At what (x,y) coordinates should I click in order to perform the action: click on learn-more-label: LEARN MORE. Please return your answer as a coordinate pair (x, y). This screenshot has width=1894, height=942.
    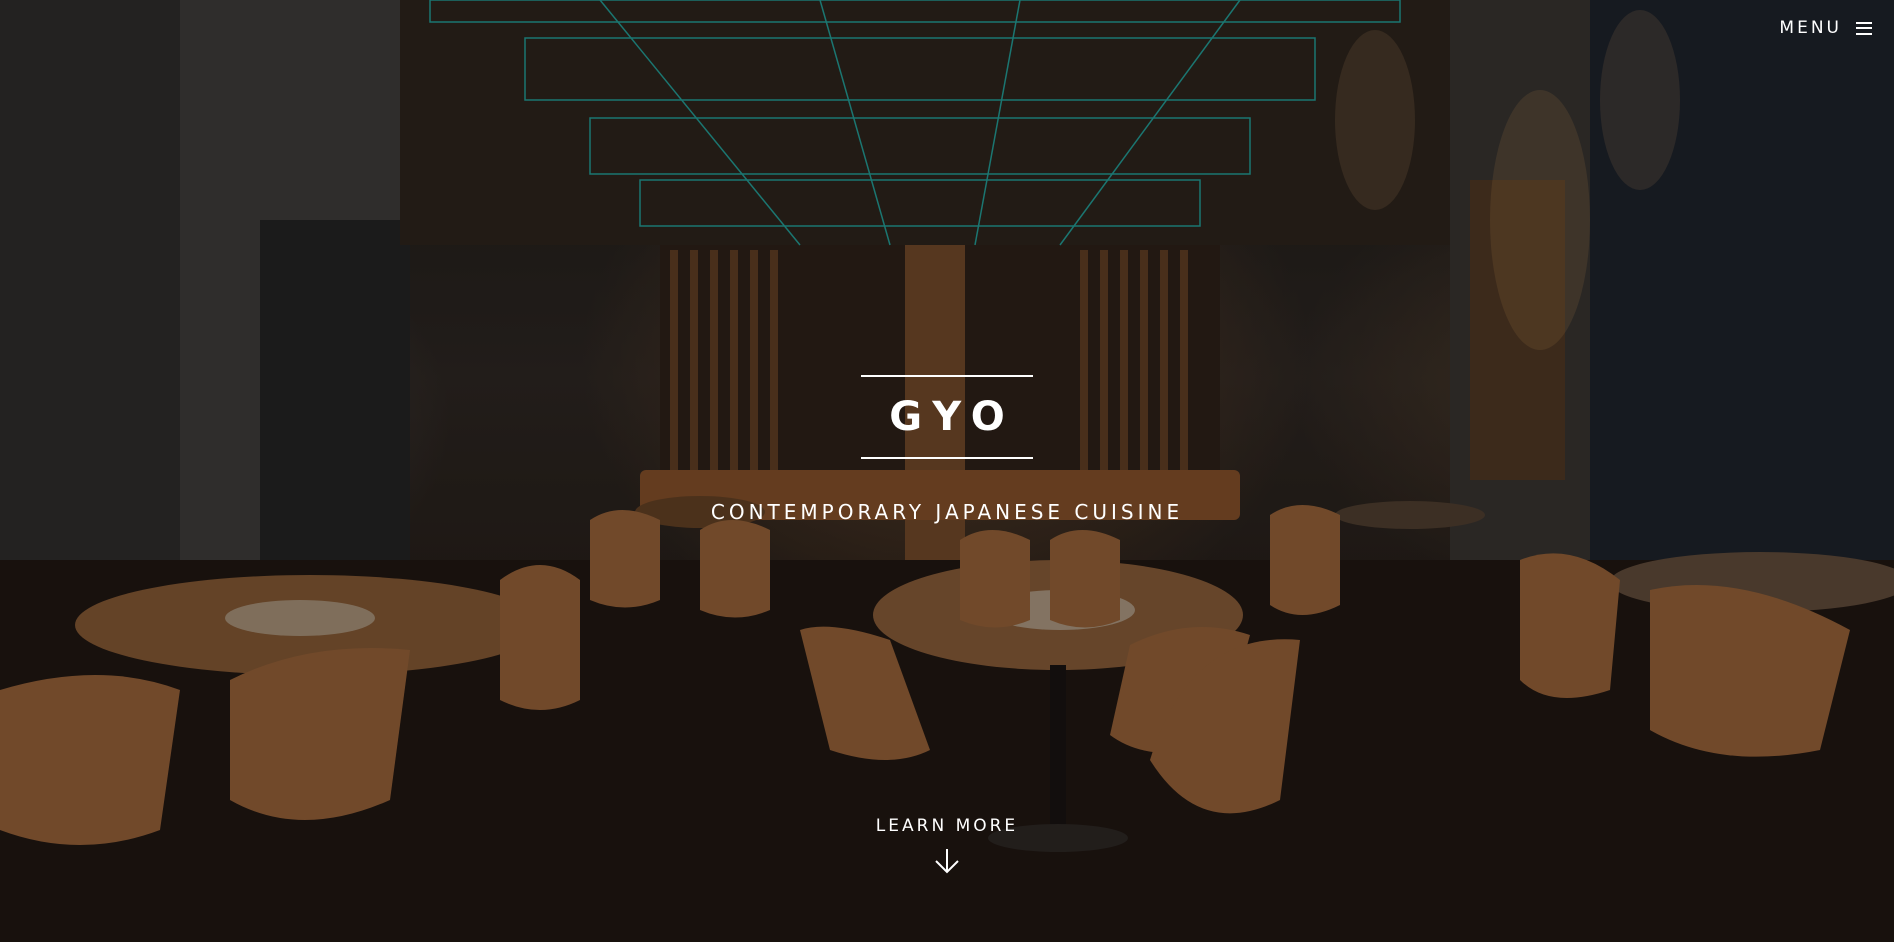
    Looking at the image, I should click on (947, 826).